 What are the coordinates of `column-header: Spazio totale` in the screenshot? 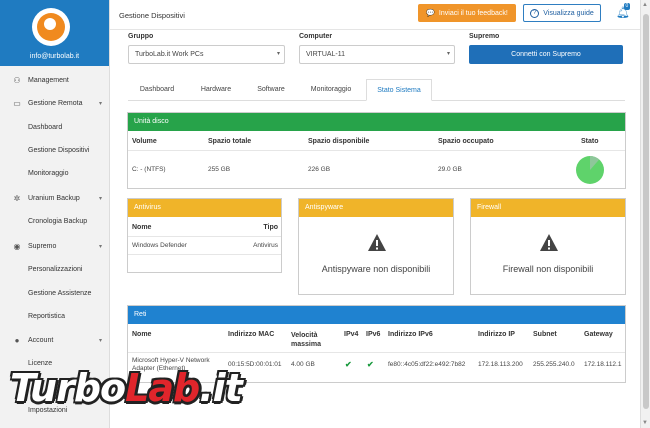 It's located at (230, 141).